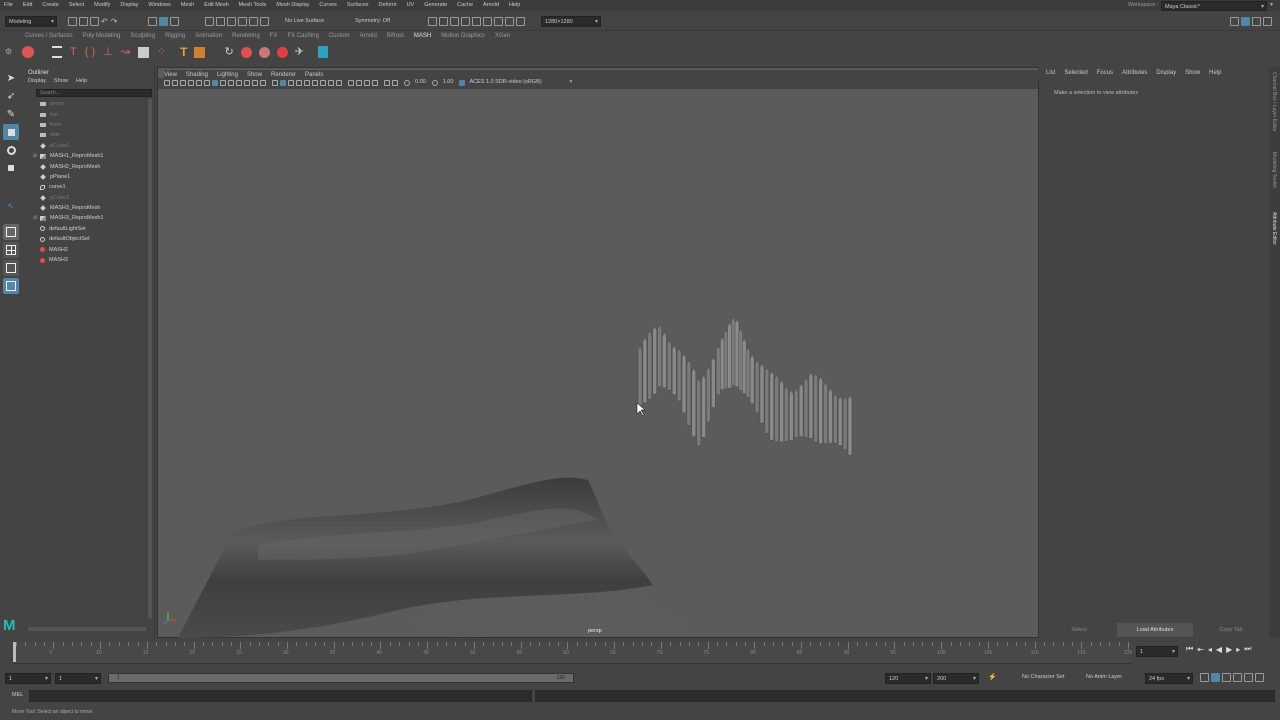  I want to click on shelf-tab: XGen, so click(502, 36).